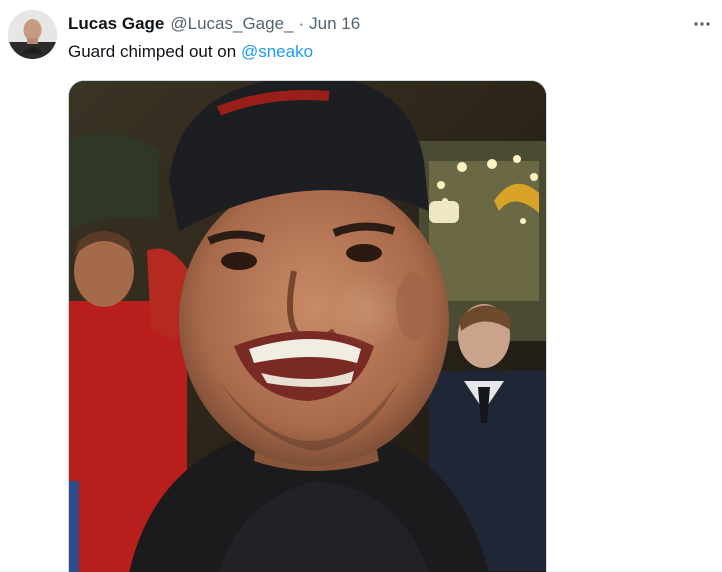  I want to click on tweet-header: Lucas Gage @Lucas_Gage_ · Jun 16, so click(214, 24).